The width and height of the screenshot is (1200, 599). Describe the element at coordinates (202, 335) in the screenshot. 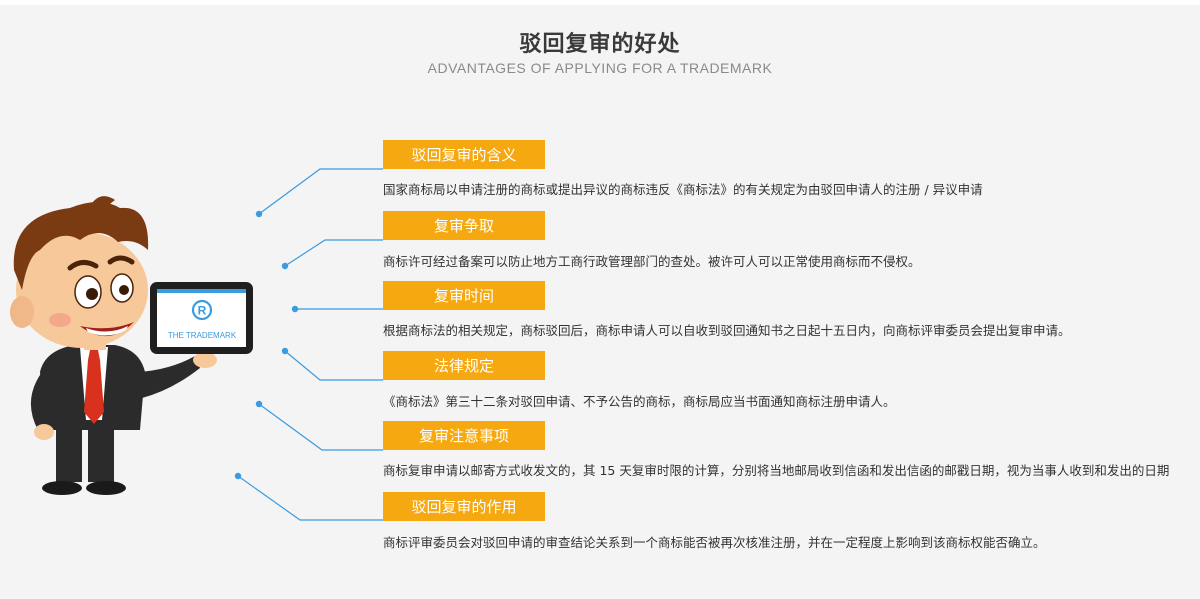

I see `tablet-text: THE TRADEMARK` at that location.